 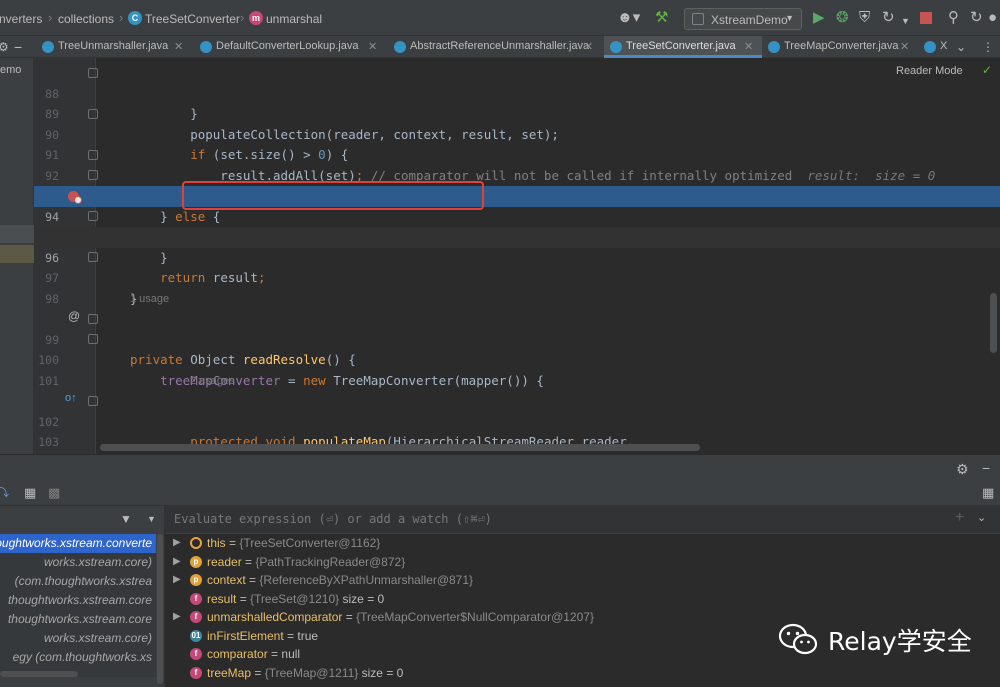 I want to click on code-line-97: 97 }, so click(x=517, y=277).